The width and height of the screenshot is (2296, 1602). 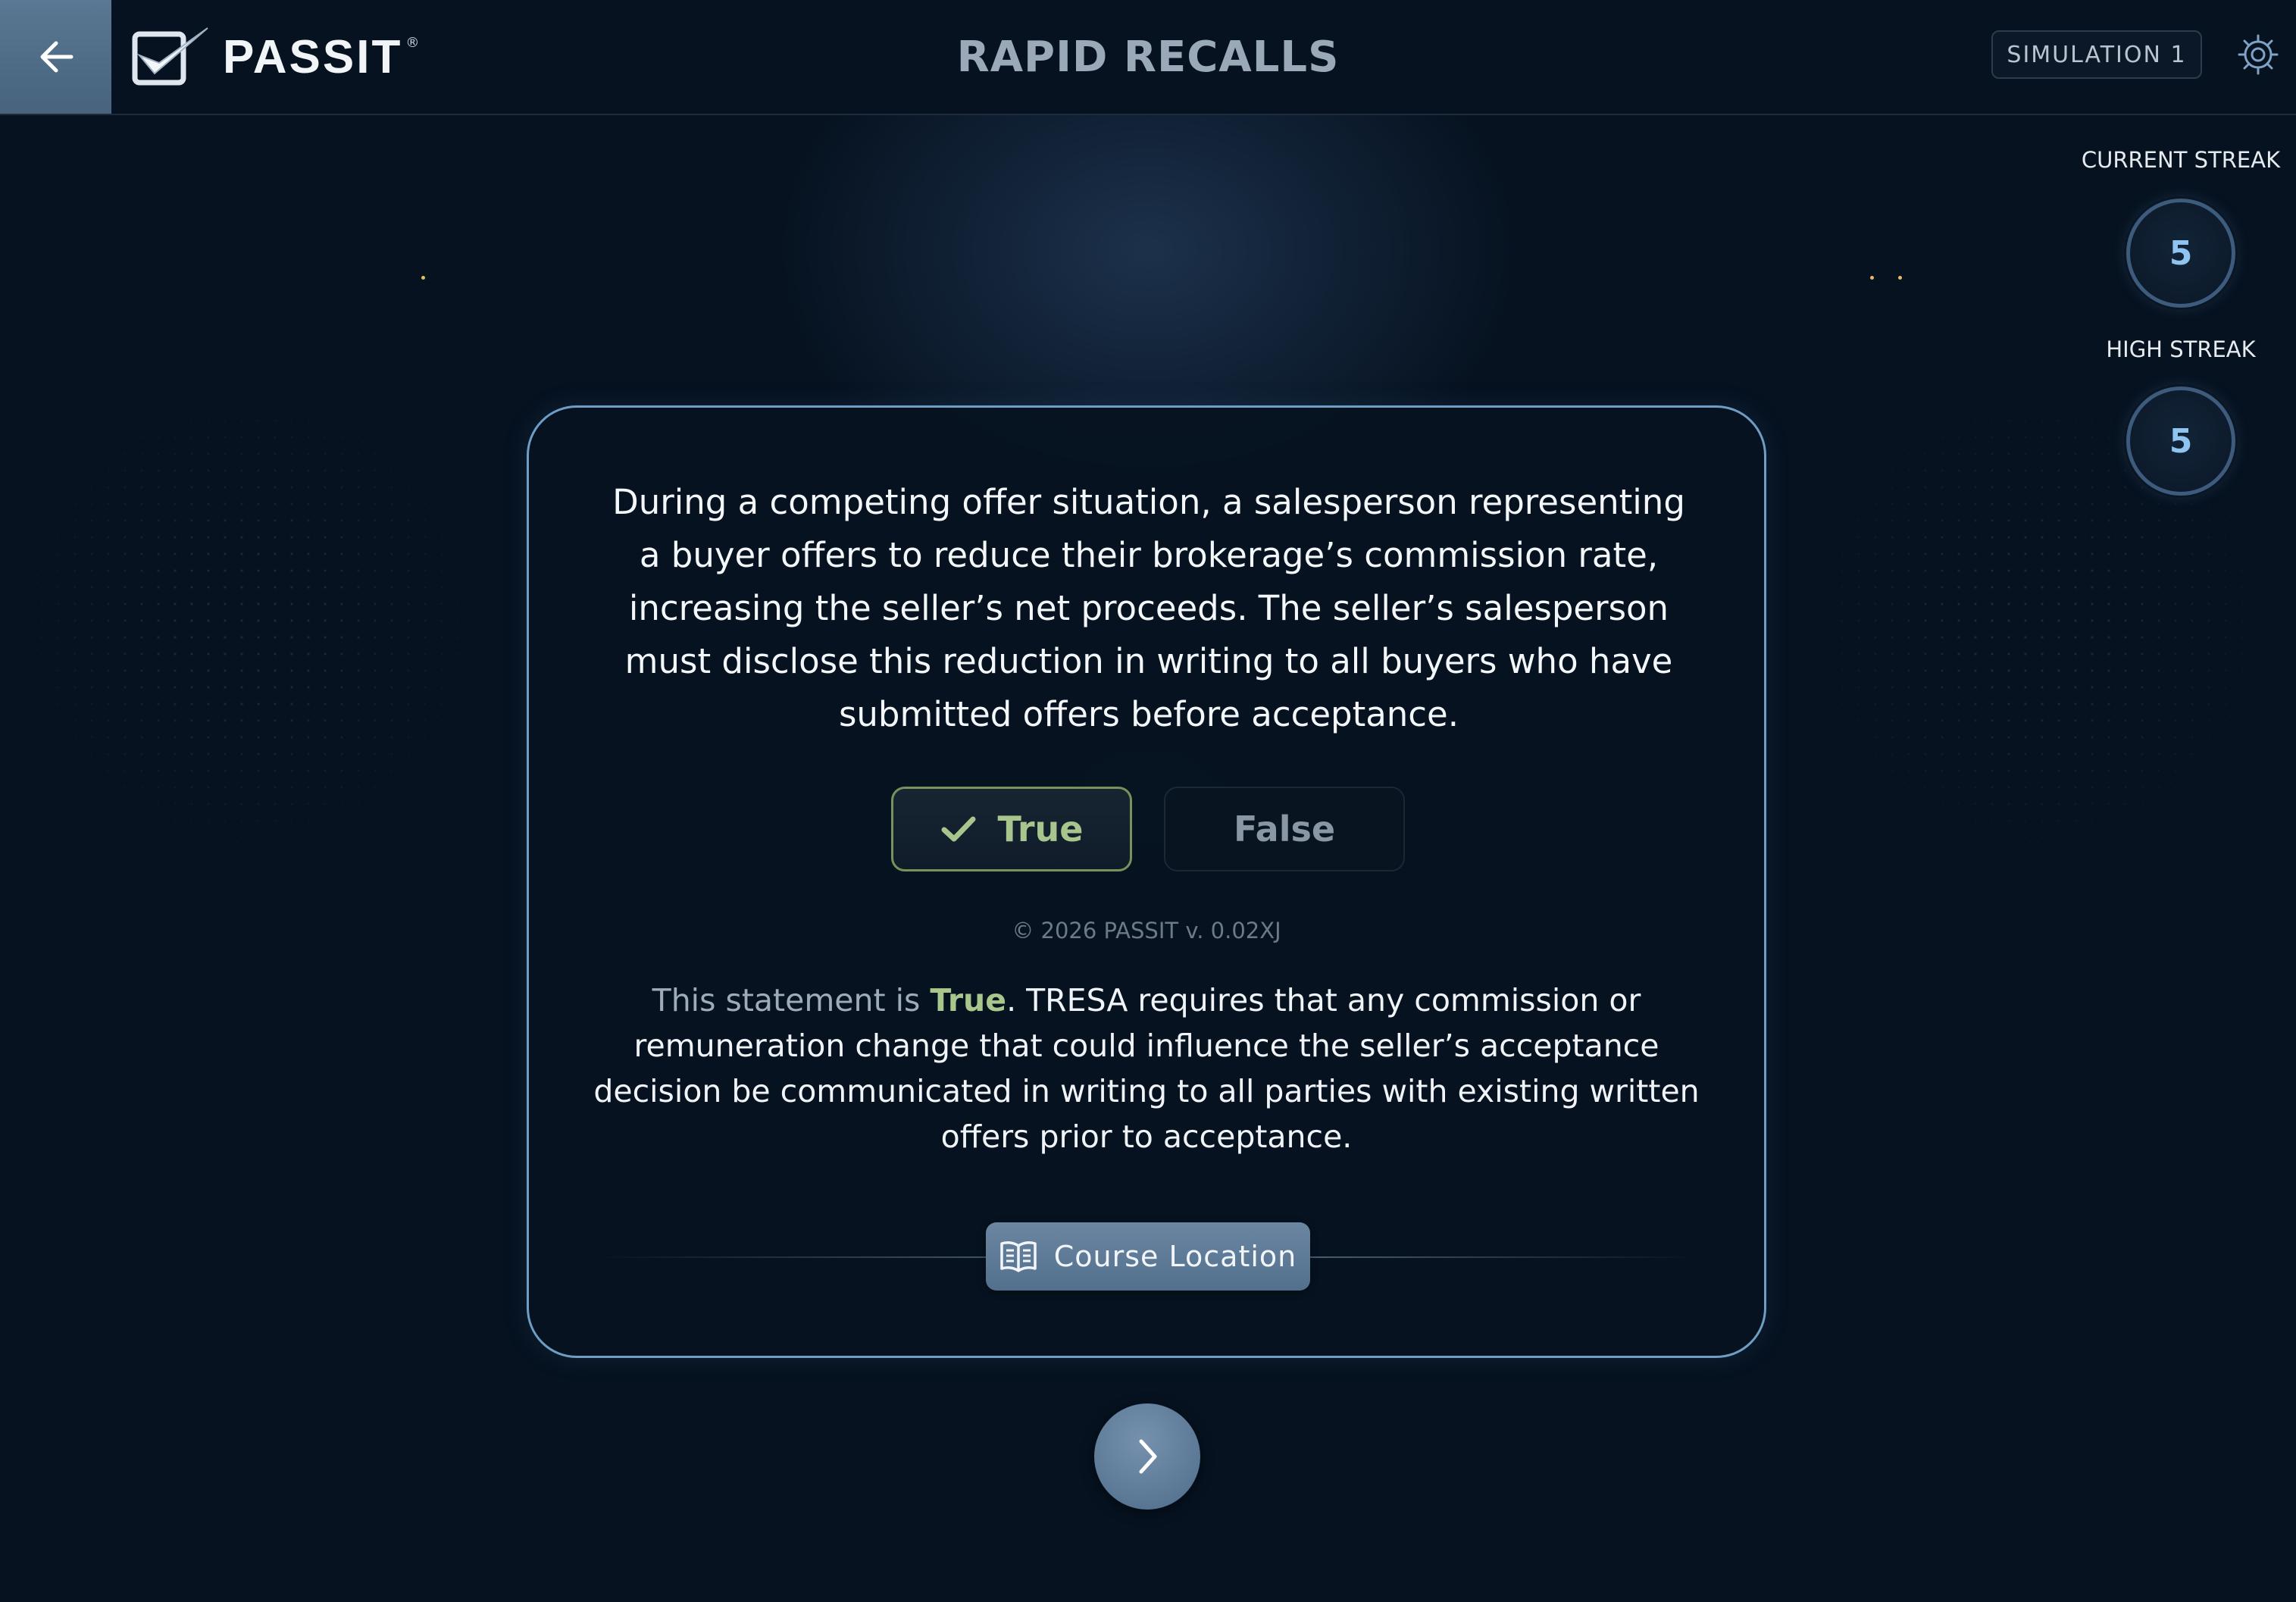 I want to click on settings-button, so click(x=2258, y=54).